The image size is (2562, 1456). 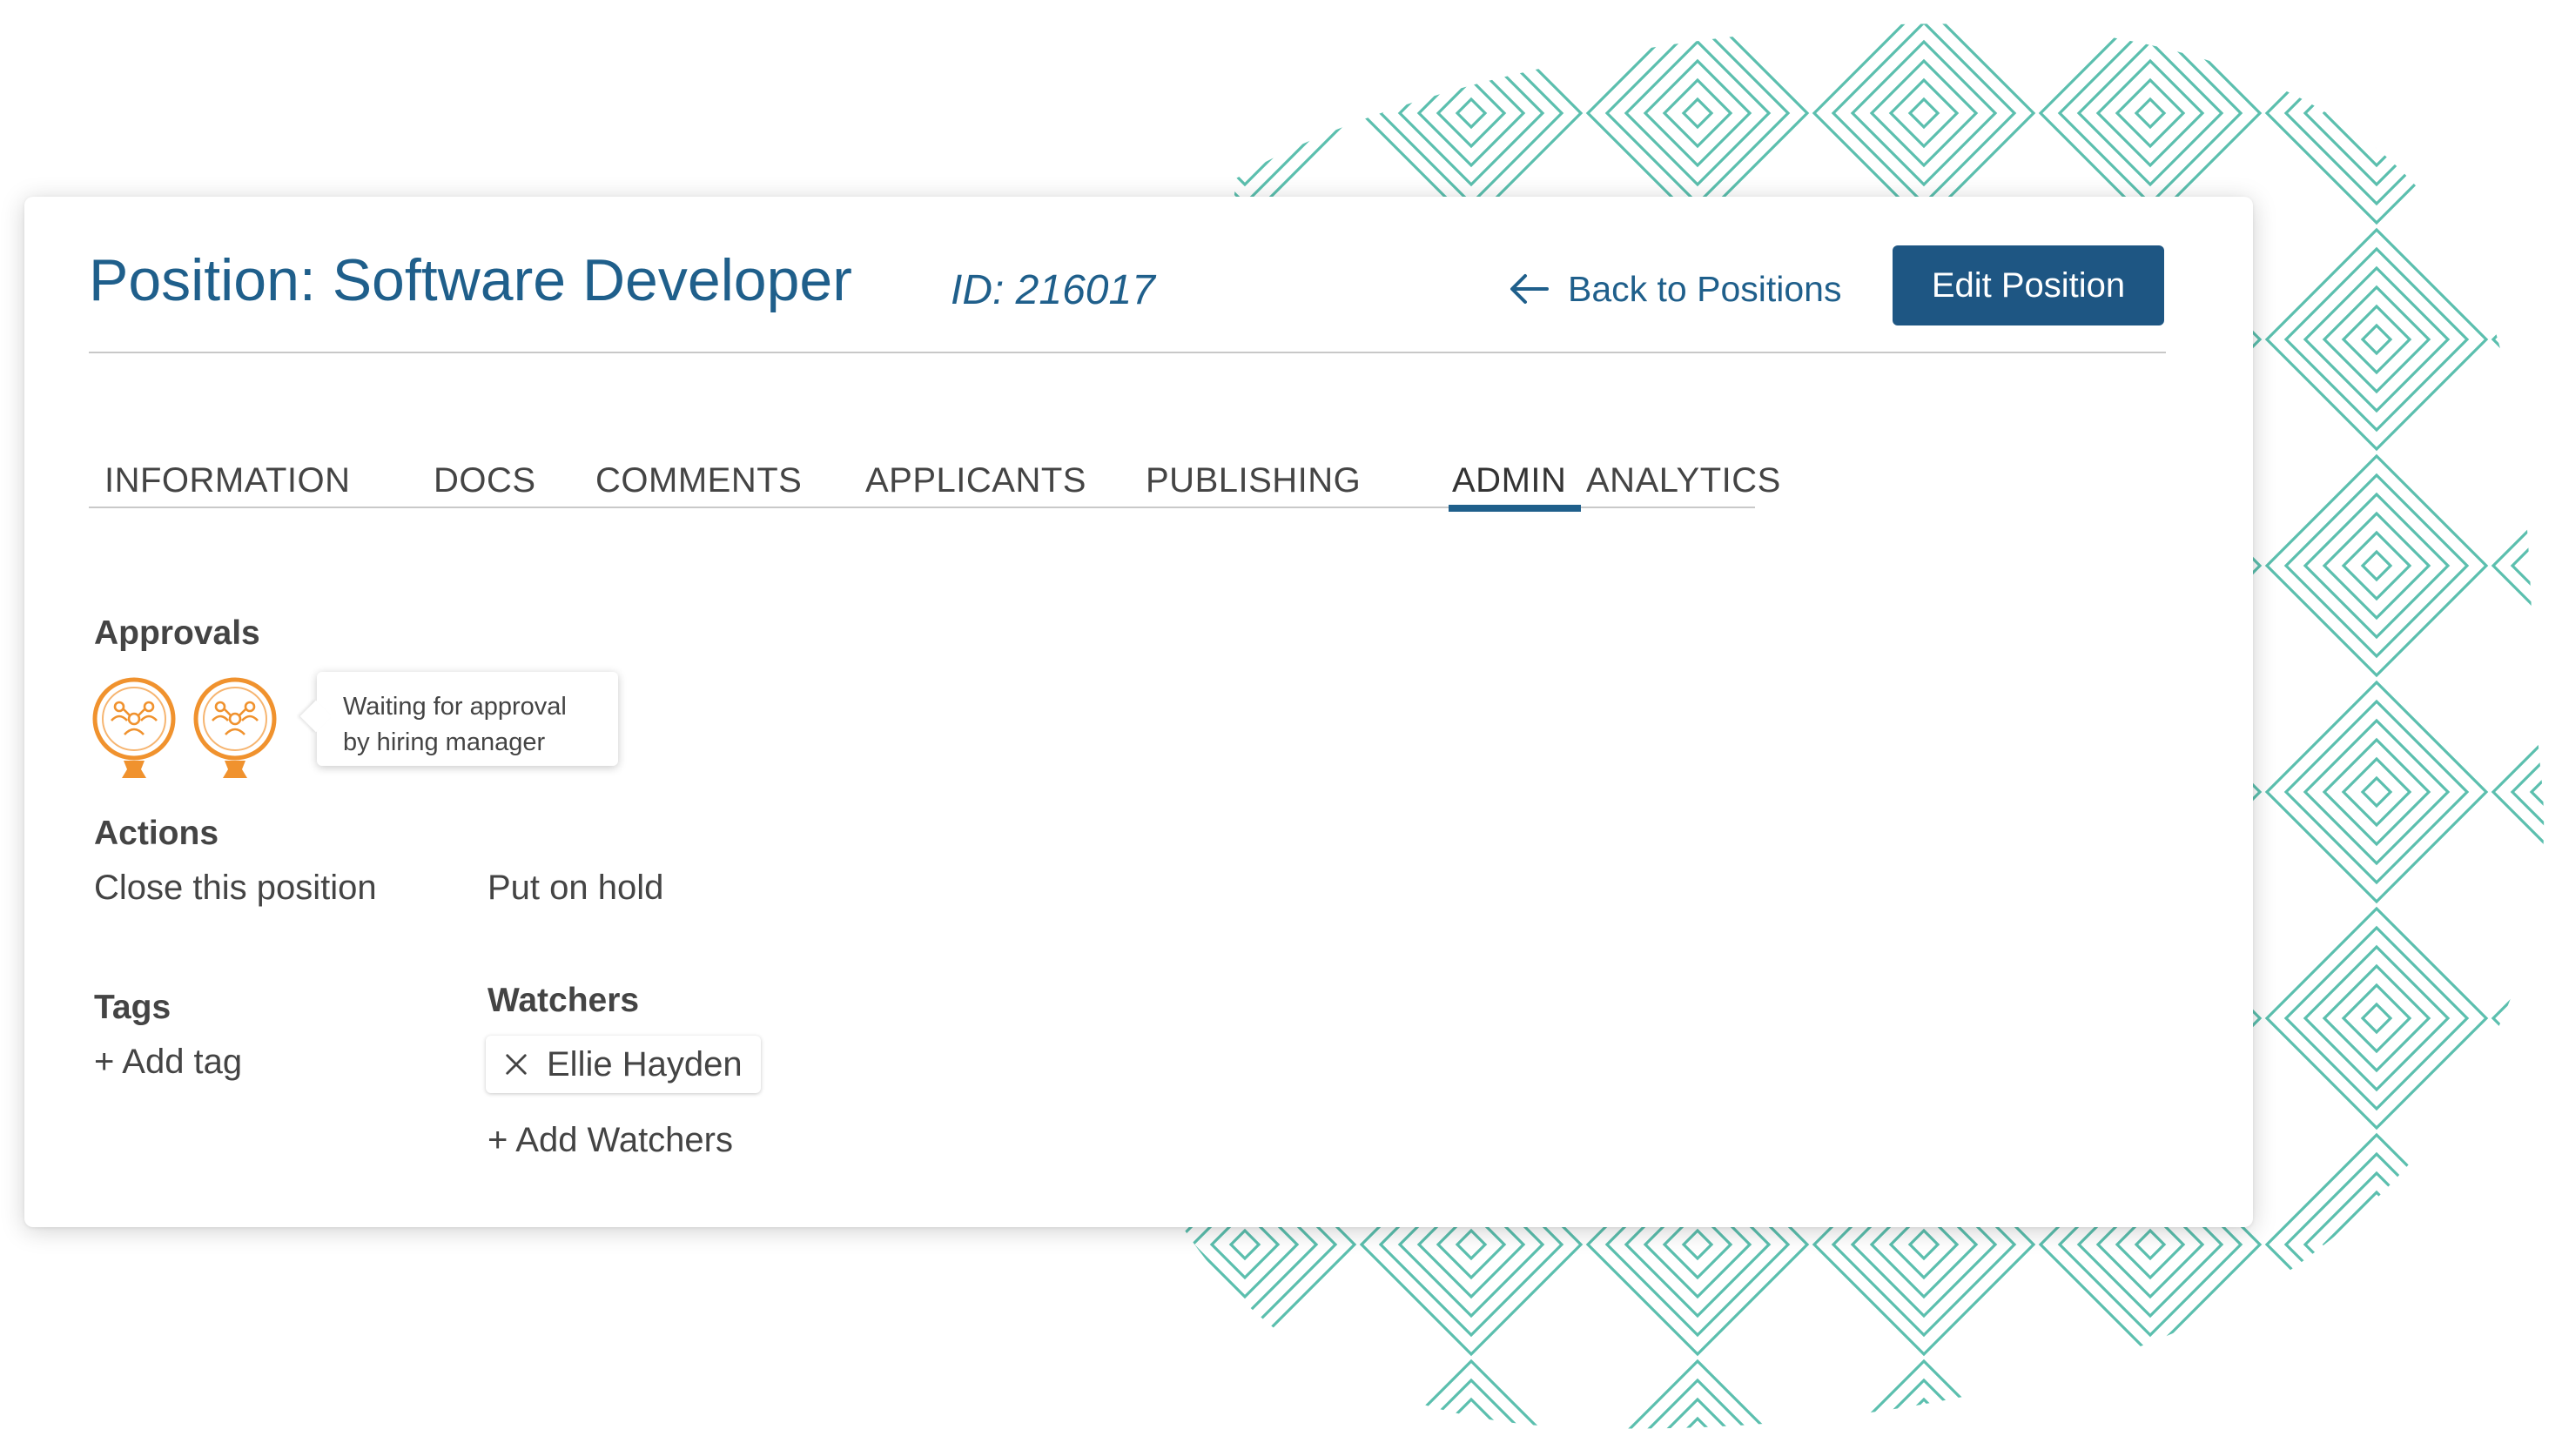 What do you see at coordinates (564, 1000) in the screenshot?
I see `watchers-heading: Watchers` at bounding box center [564, 1000].